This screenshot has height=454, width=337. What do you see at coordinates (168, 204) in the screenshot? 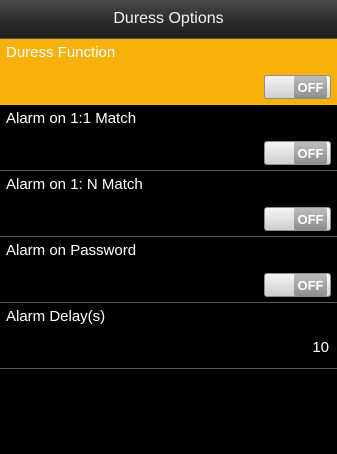
I see `alarm-1-n-match-row: Alarm on 1: N Match OFF` at bounding box center [168, 204].